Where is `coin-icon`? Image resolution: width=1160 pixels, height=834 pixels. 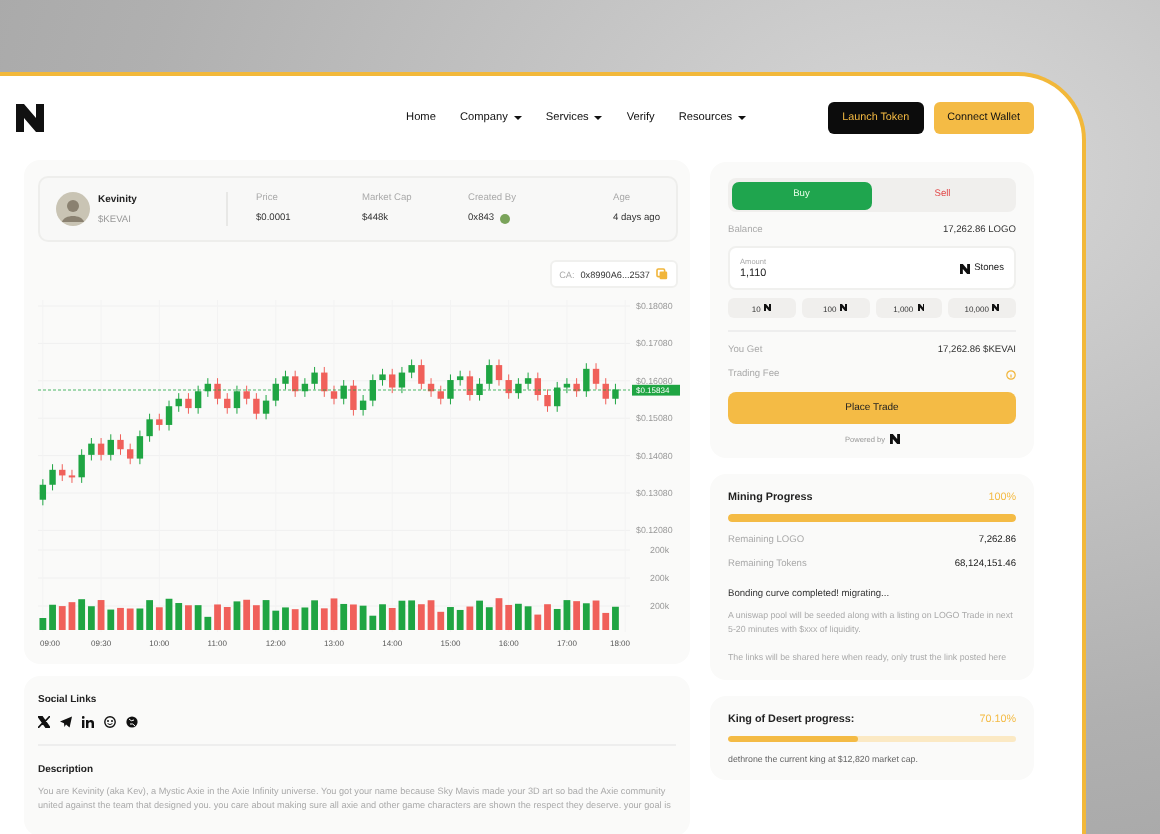
coin-icon is located at coordinates (505, 219).